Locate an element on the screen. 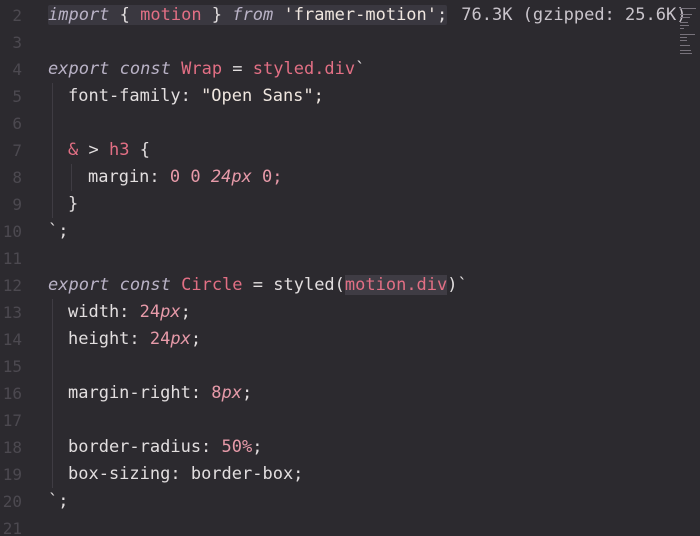 Image resolution: width=700 pixels, height=536 pixels. line-number: 8 is located at coordinates (17, 177).